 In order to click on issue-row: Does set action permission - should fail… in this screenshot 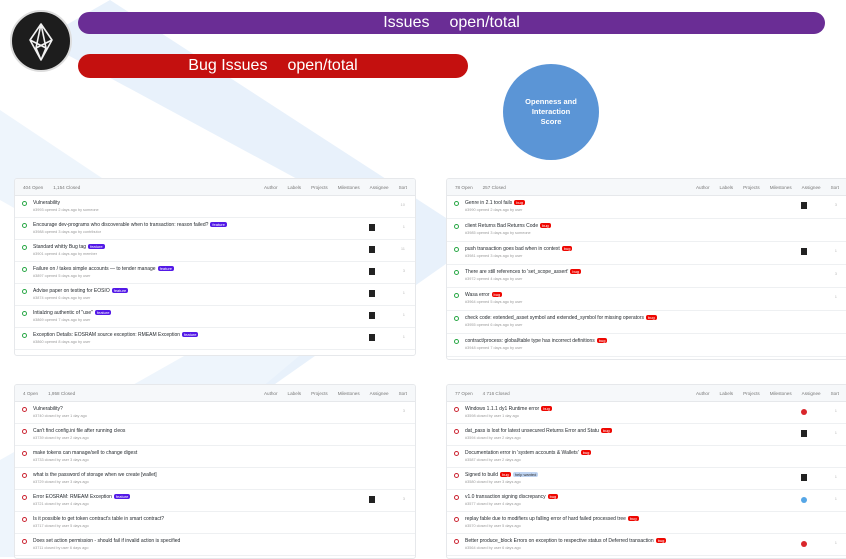, I will do `click(215, 545)`.